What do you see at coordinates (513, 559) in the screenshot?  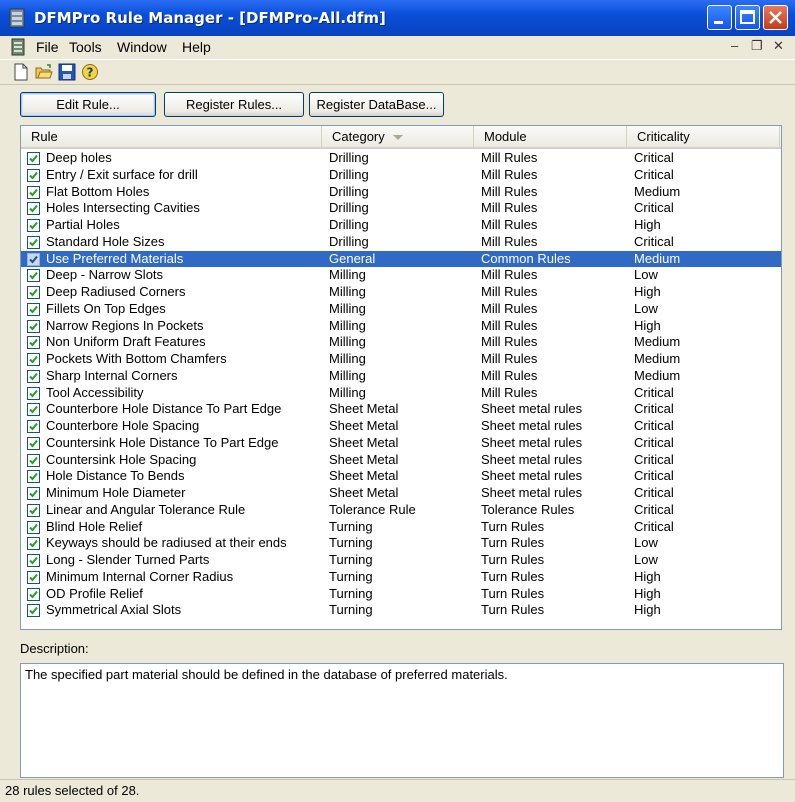 I see `module-cell: Turn Rules` at bounding box center [513, 559].